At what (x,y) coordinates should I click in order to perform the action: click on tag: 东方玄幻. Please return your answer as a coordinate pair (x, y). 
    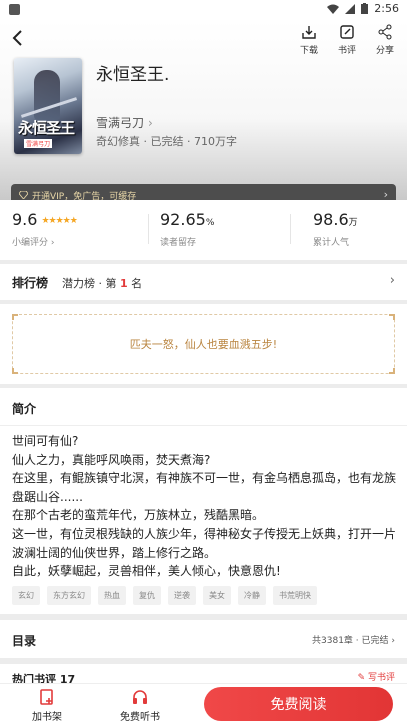
    Looking at the image, I should click on (69, 595).